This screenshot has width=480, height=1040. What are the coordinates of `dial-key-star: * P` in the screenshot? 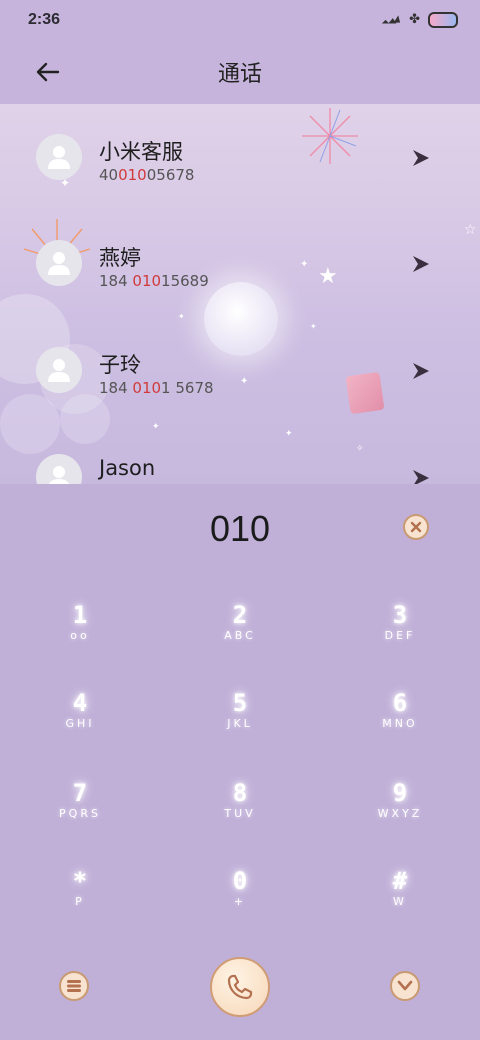 It's located at (80, 898).